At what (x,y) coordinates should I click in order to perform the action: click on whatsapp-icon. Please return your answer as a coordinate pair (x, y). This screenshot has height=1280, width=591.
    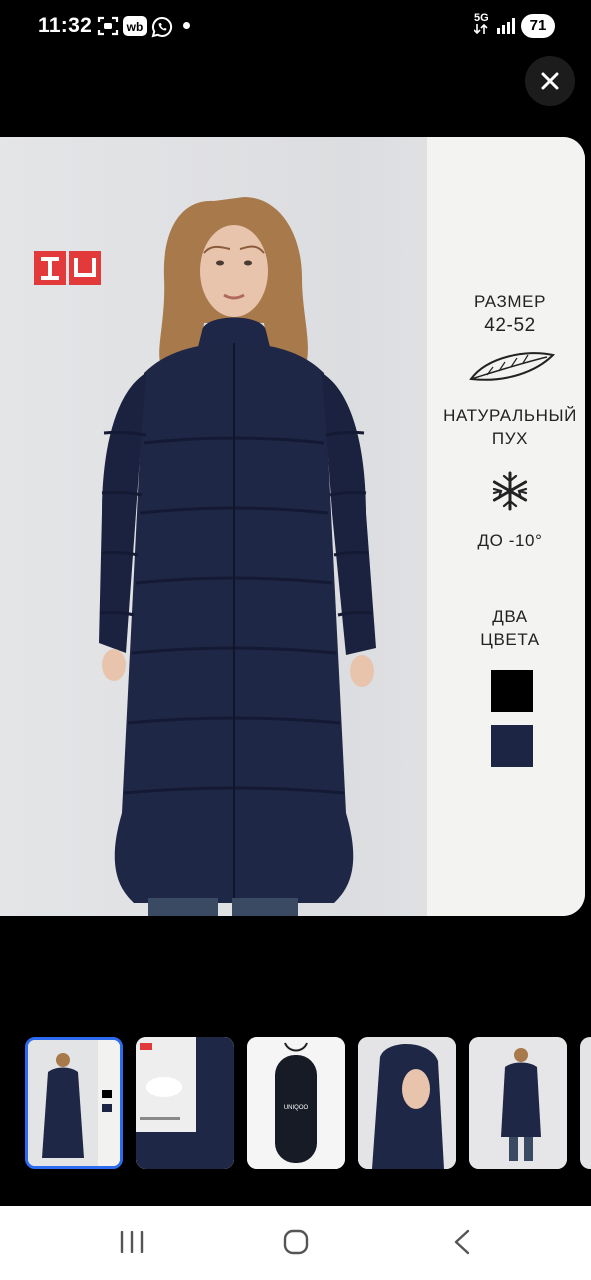
    Looking at the image, I should click on (162, 27).